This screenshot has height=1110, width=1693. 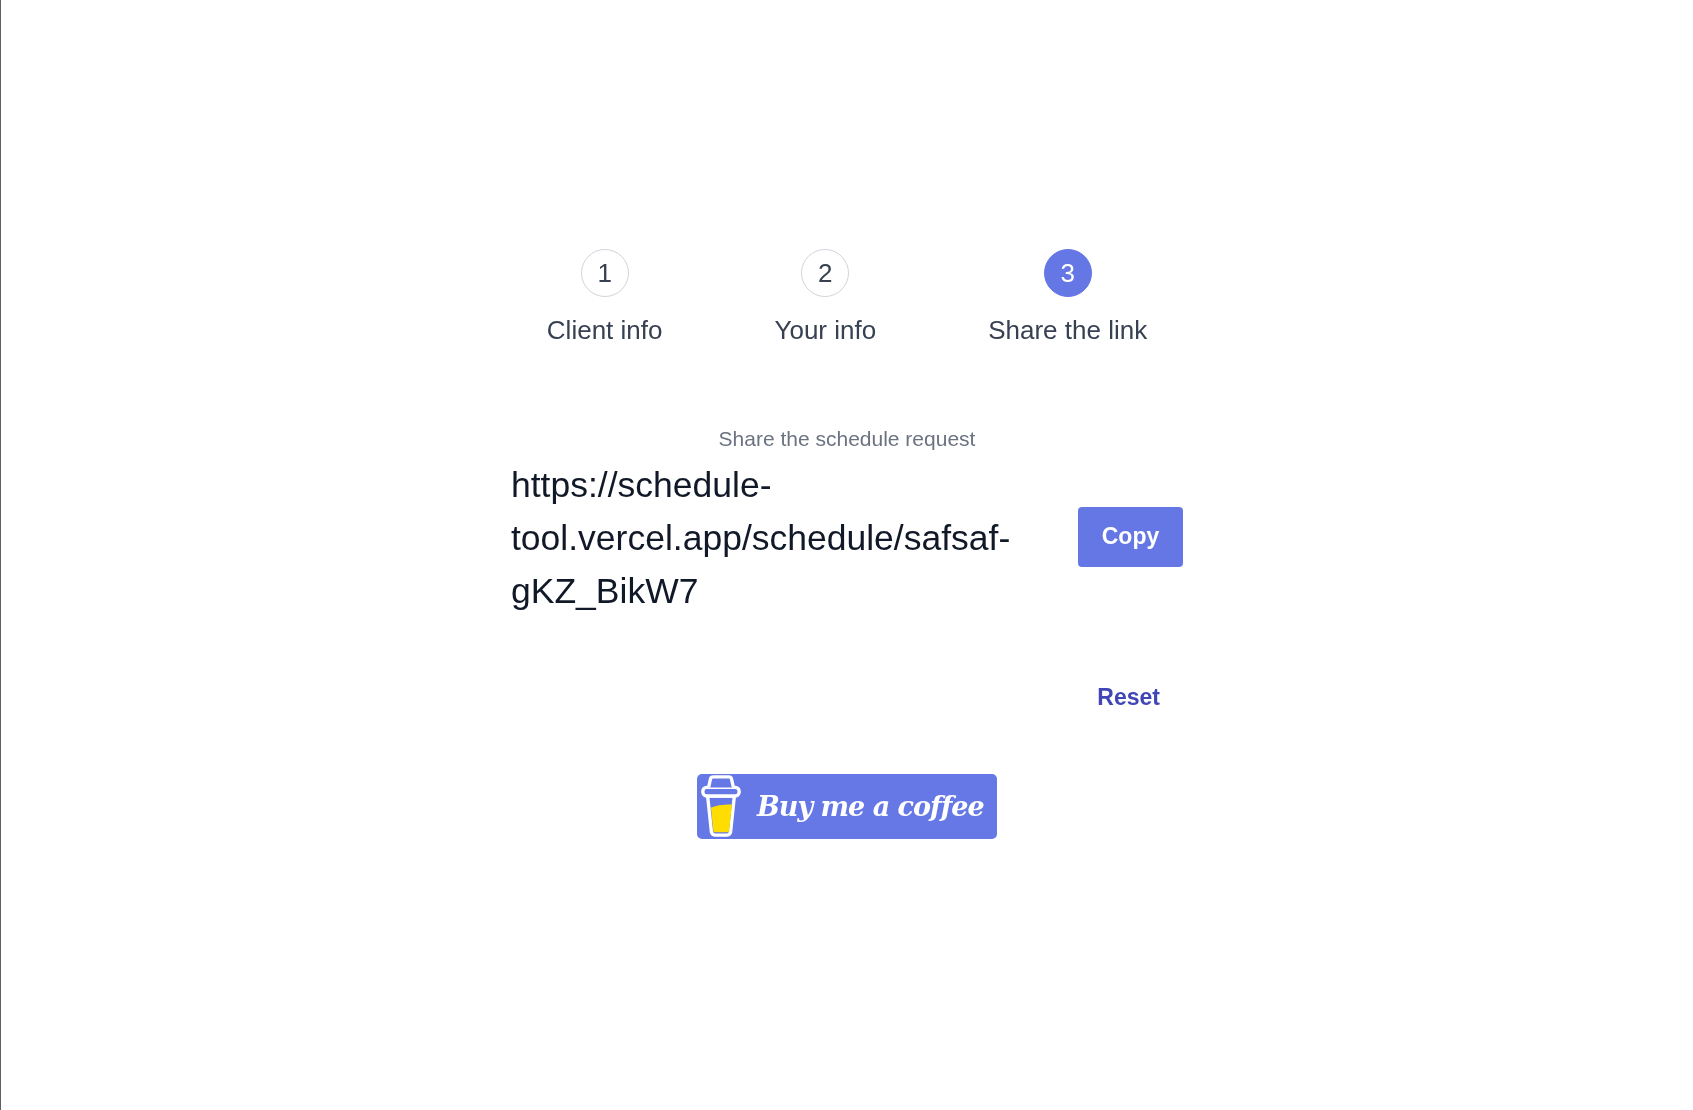 What do you see at coordinates (604, 273) in the screenshot?
I see `step-number: 1` at bounding box center [604, 273].